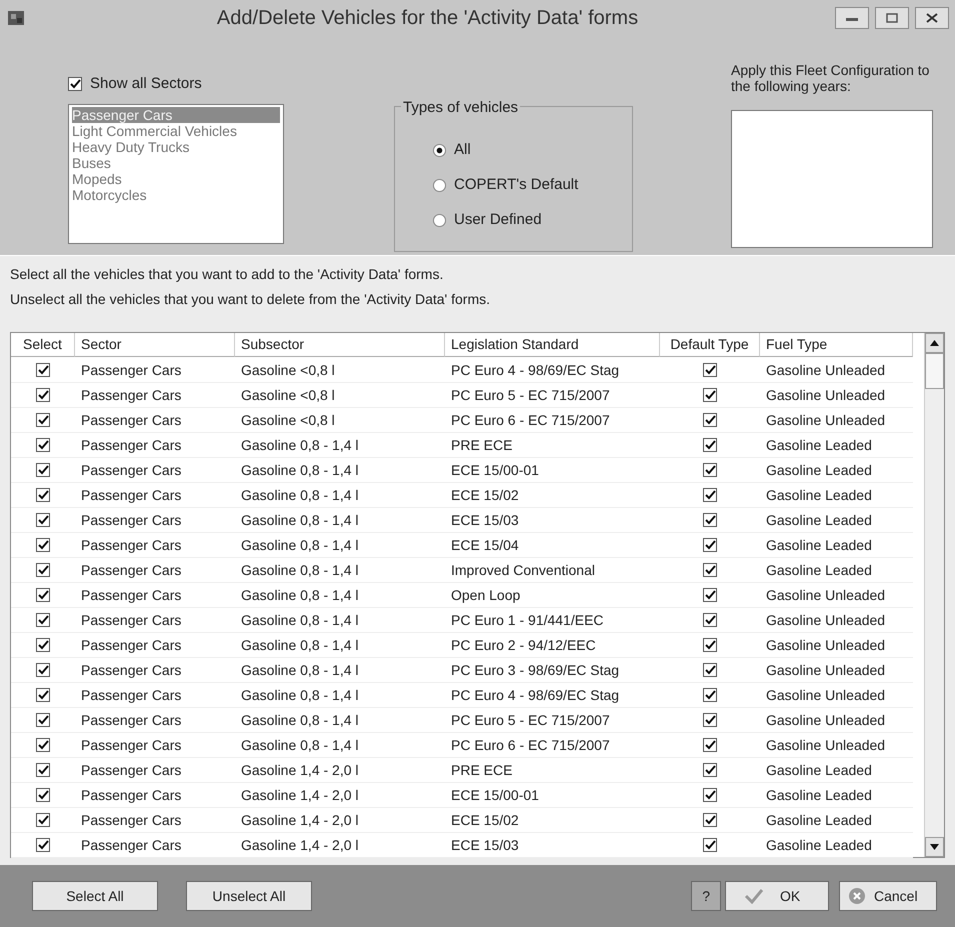  Describe the element at coordinates (176, 179) in the screenshot. I see `list-item: Mopeds` at that location.